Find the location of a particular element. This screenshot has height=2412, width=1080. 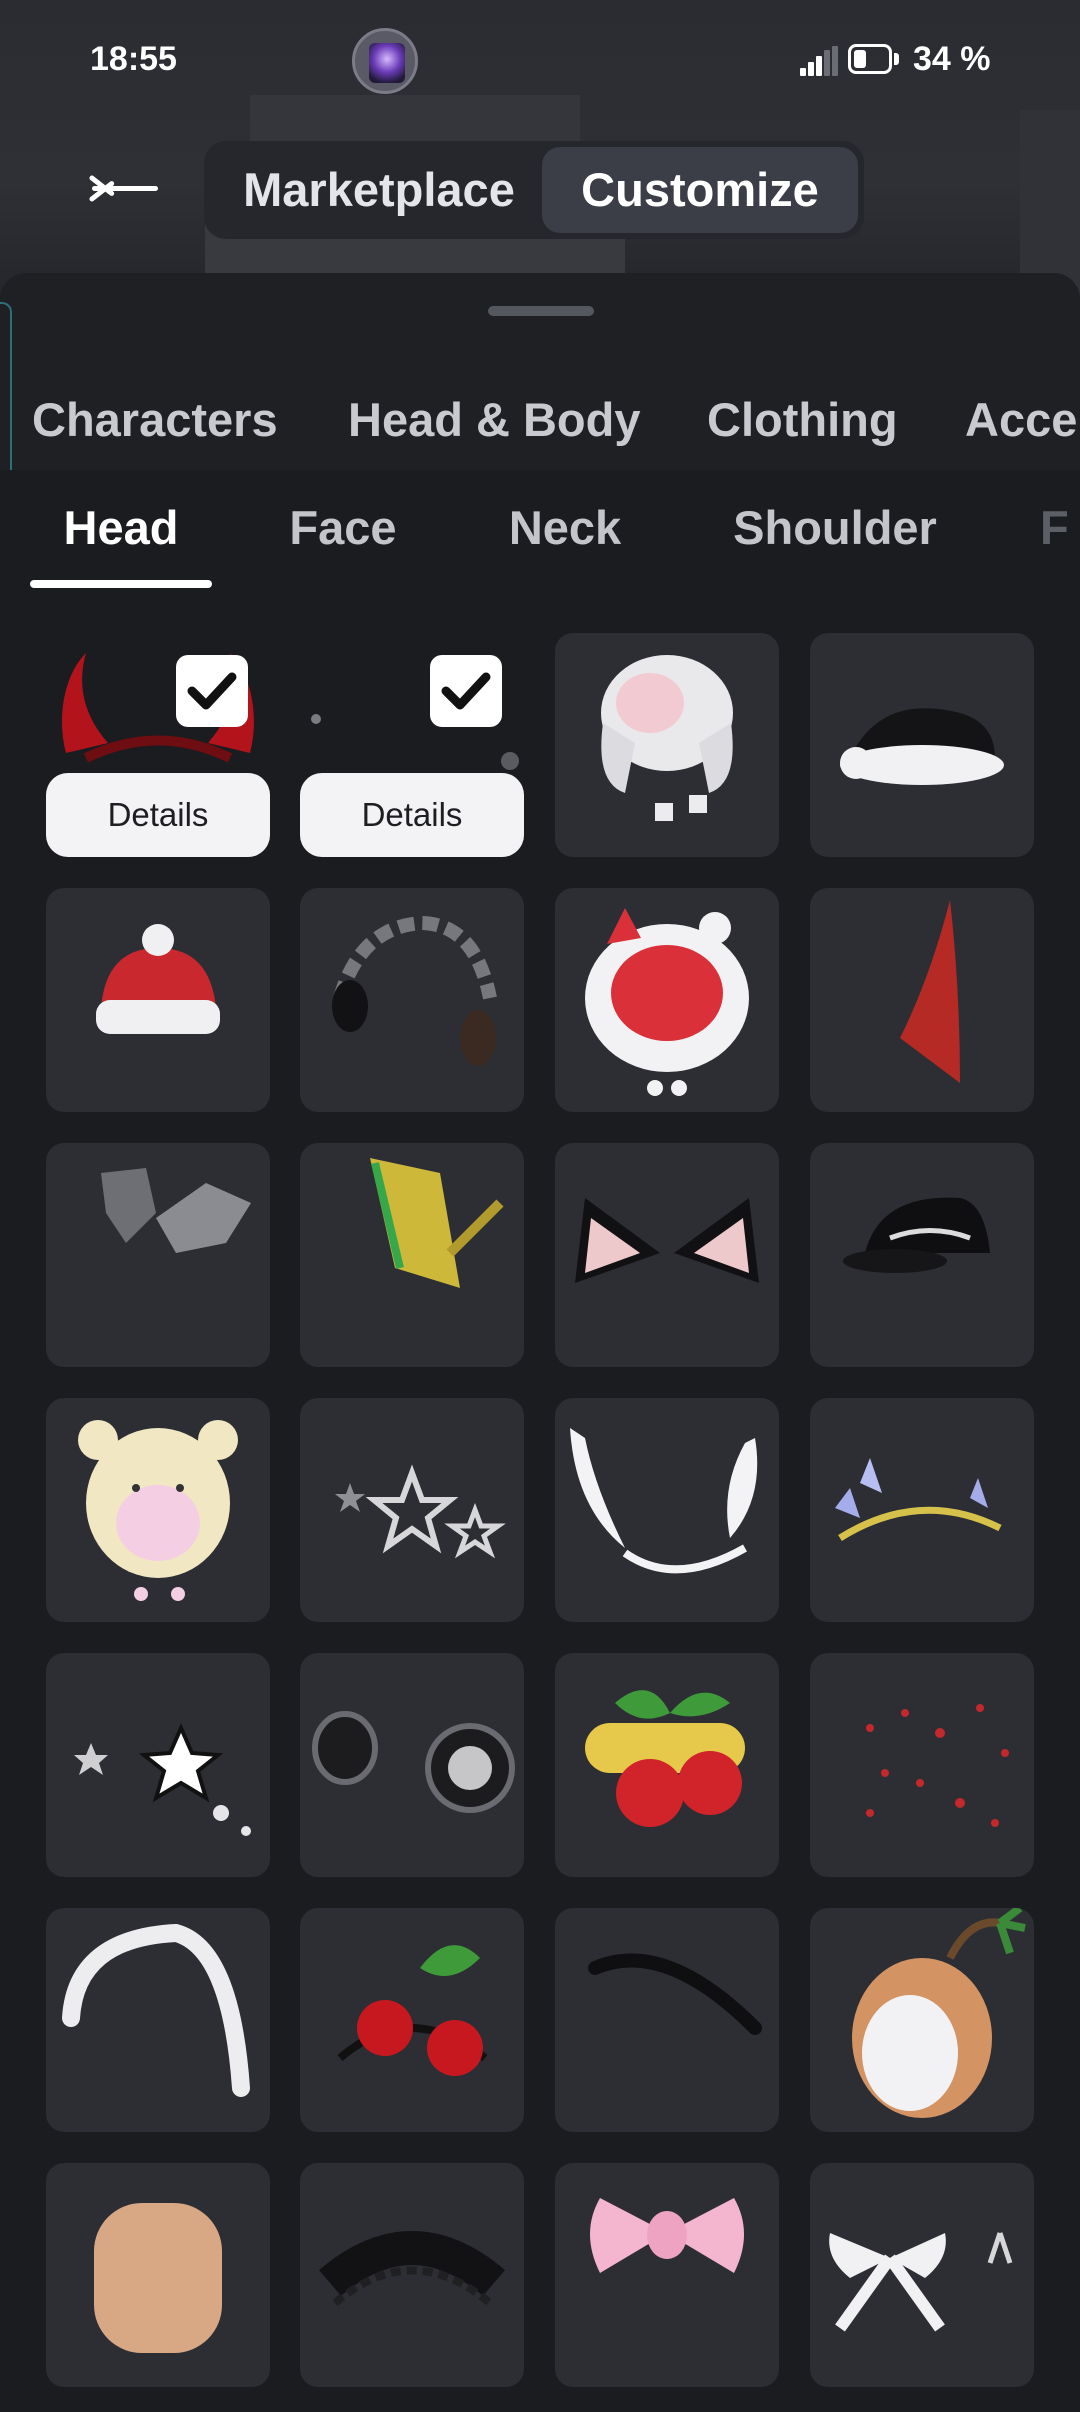

yellow-guitar-accessory-icon is located at coordinates (437, 1223).